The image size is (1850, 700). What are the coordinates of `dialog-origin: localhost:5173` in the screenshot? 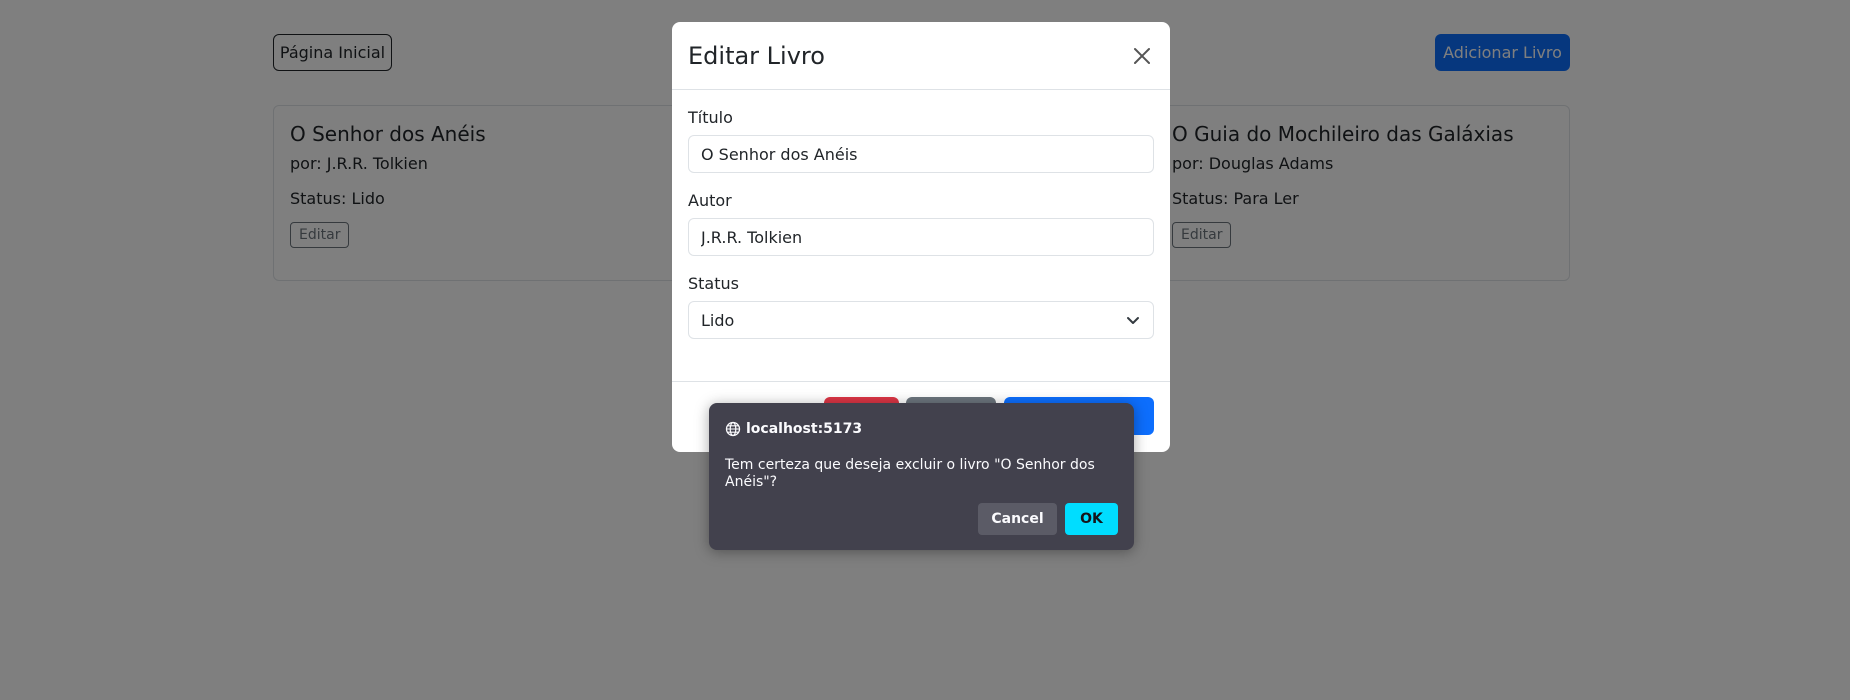 It's located at (921, 429).